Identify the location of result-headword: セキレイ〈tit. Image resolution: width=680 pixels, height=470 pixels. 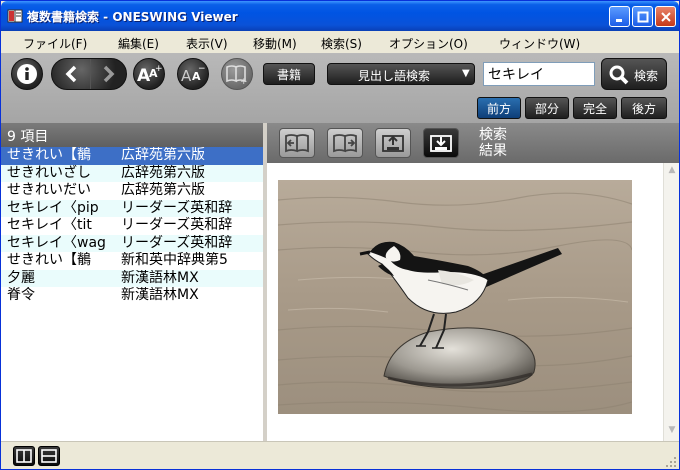
(49, 225).